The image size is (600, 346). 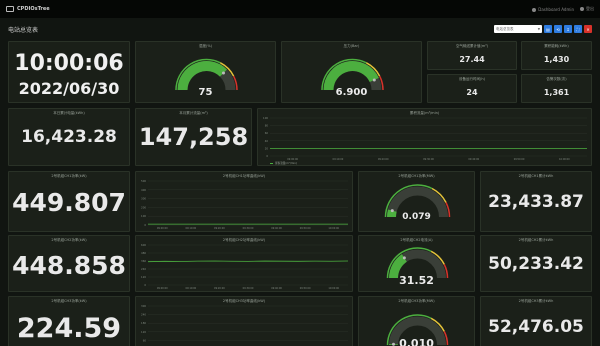 I want to click on top-right-menu: Dashboard Admin 登出, so click(x=563, y=9).